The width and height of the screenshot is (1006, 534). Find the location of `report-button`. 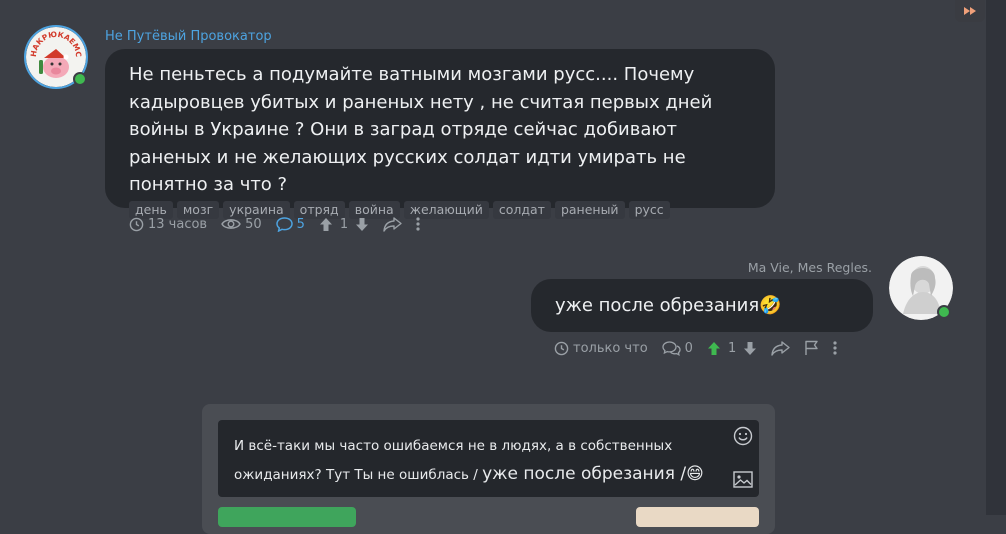

report-button is located at coordinates (811, 348).